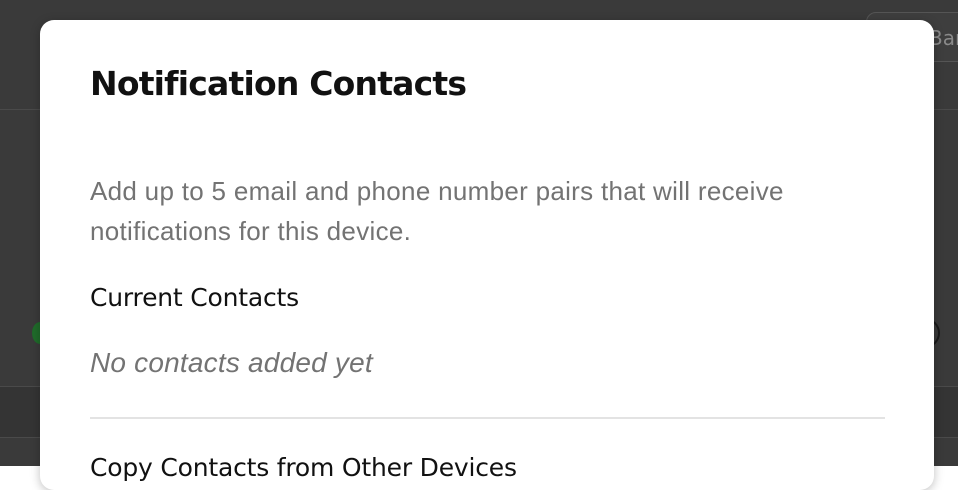 The width and height of the screenshot is (958, 490). Describe the element at coordinates (303, 467) in the screenshot. I see `copy-contacts-heading: Copy Contacts from Other Devices` at that location.